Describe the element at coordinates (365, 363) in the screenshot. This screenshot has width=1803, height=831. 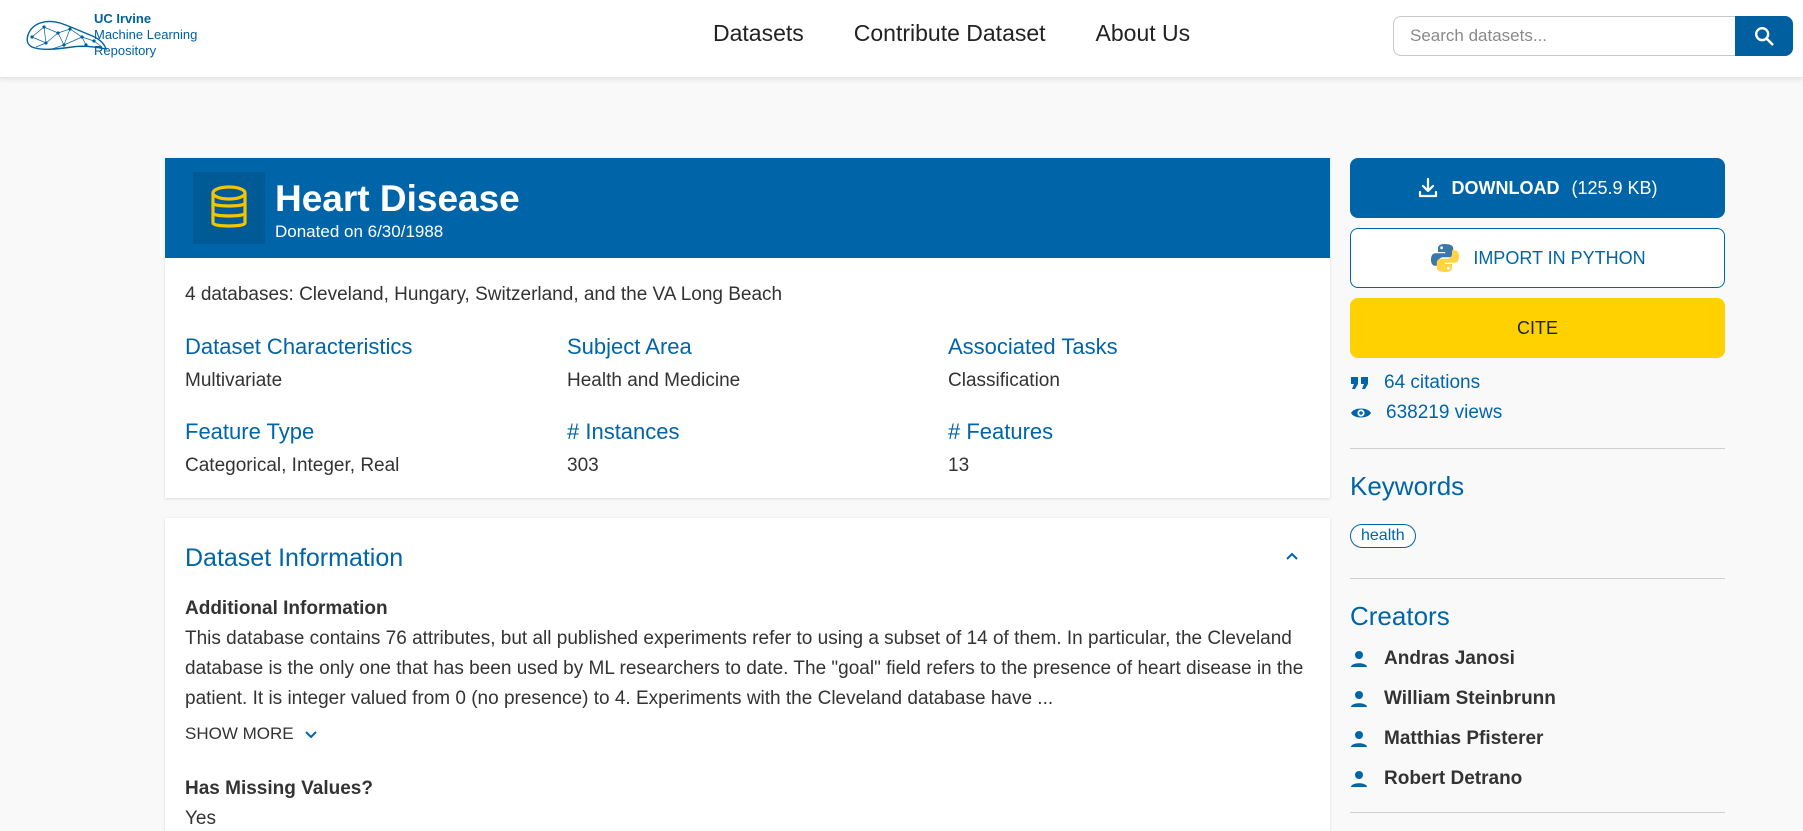
I see `characteristic-dataset-characteristics: Dataset Characteristics Multivariate` at that location.